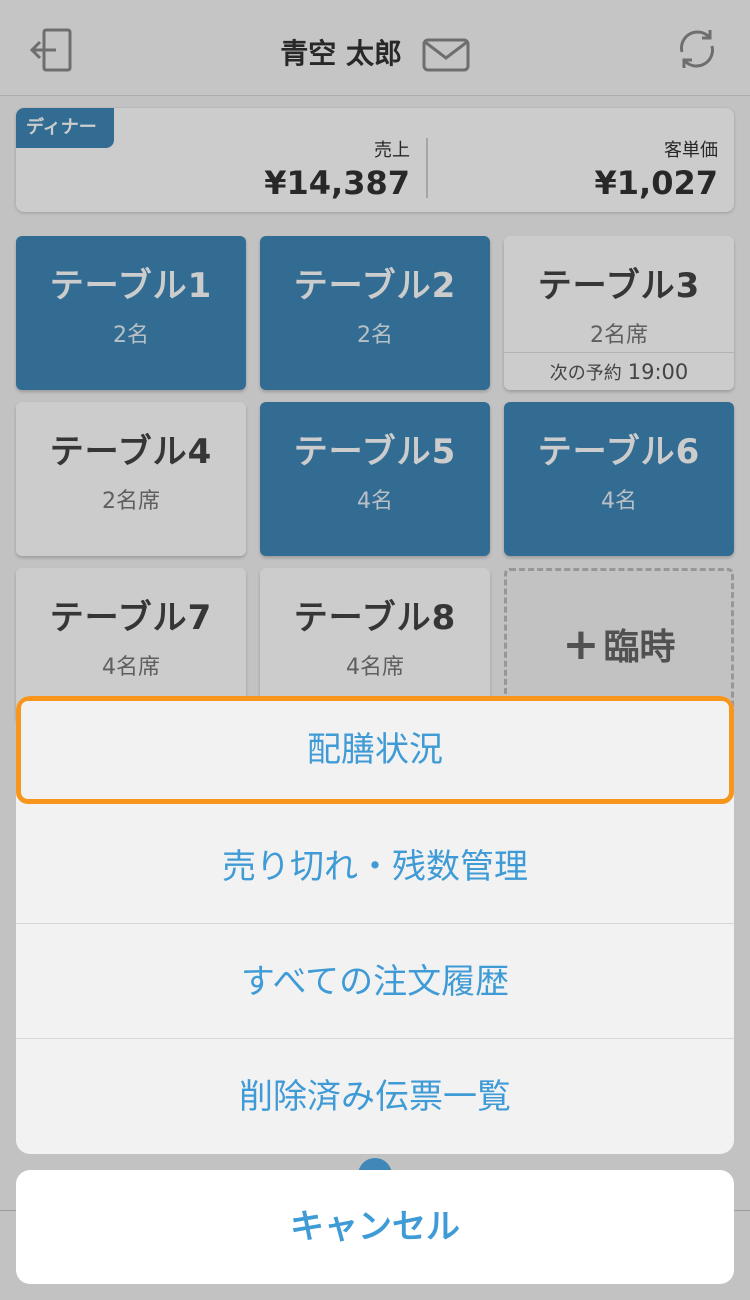 The height and width of the screenshot is (1300, 750). I want to click on cancel-button: キャンセル, so click(375, 1227).